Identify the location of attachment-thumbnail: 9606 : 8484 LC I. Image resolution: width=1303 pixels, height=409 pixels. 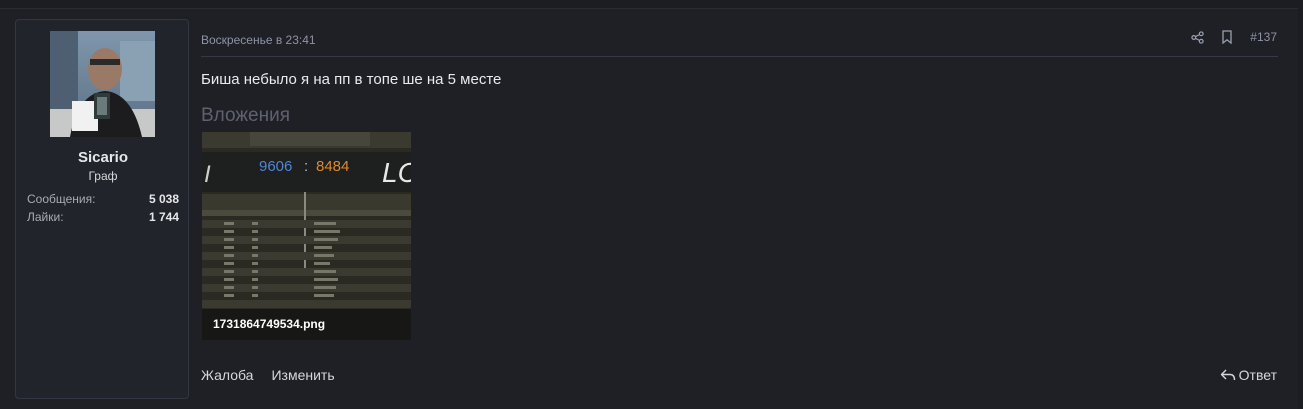
(306, 236).